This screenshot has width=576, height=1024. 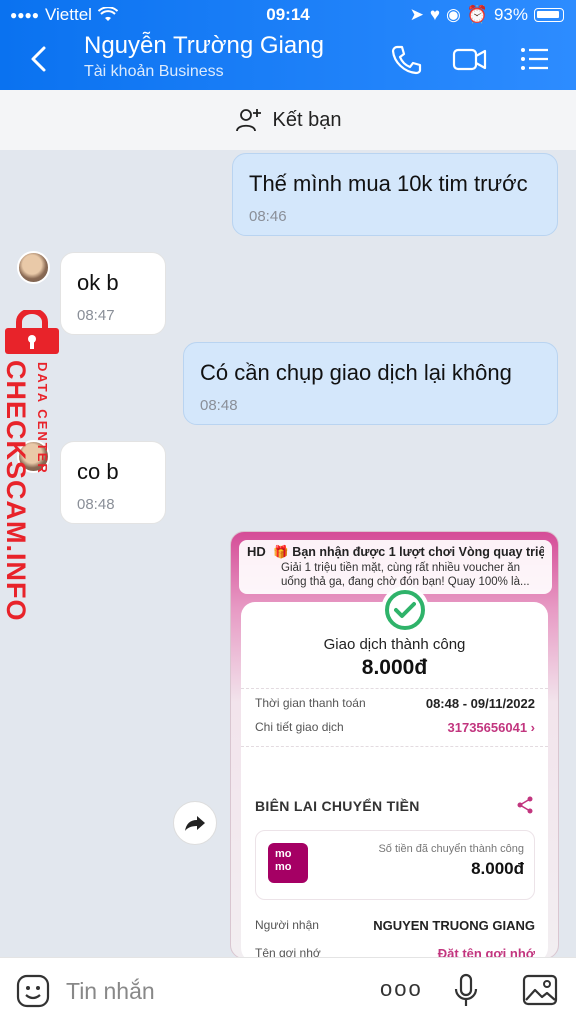 What do you see at coordinates (497, 868) in the screenshot?
I see `sent-value: 8.000đ` at bounding box center [497, 868].